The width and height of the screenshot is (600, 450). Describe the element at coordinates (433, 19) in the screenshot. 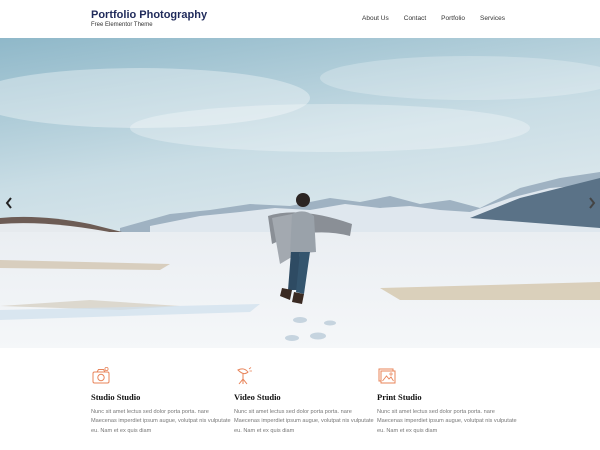

I see `main-nav: About Us Contact Portfolio Services` at that location.